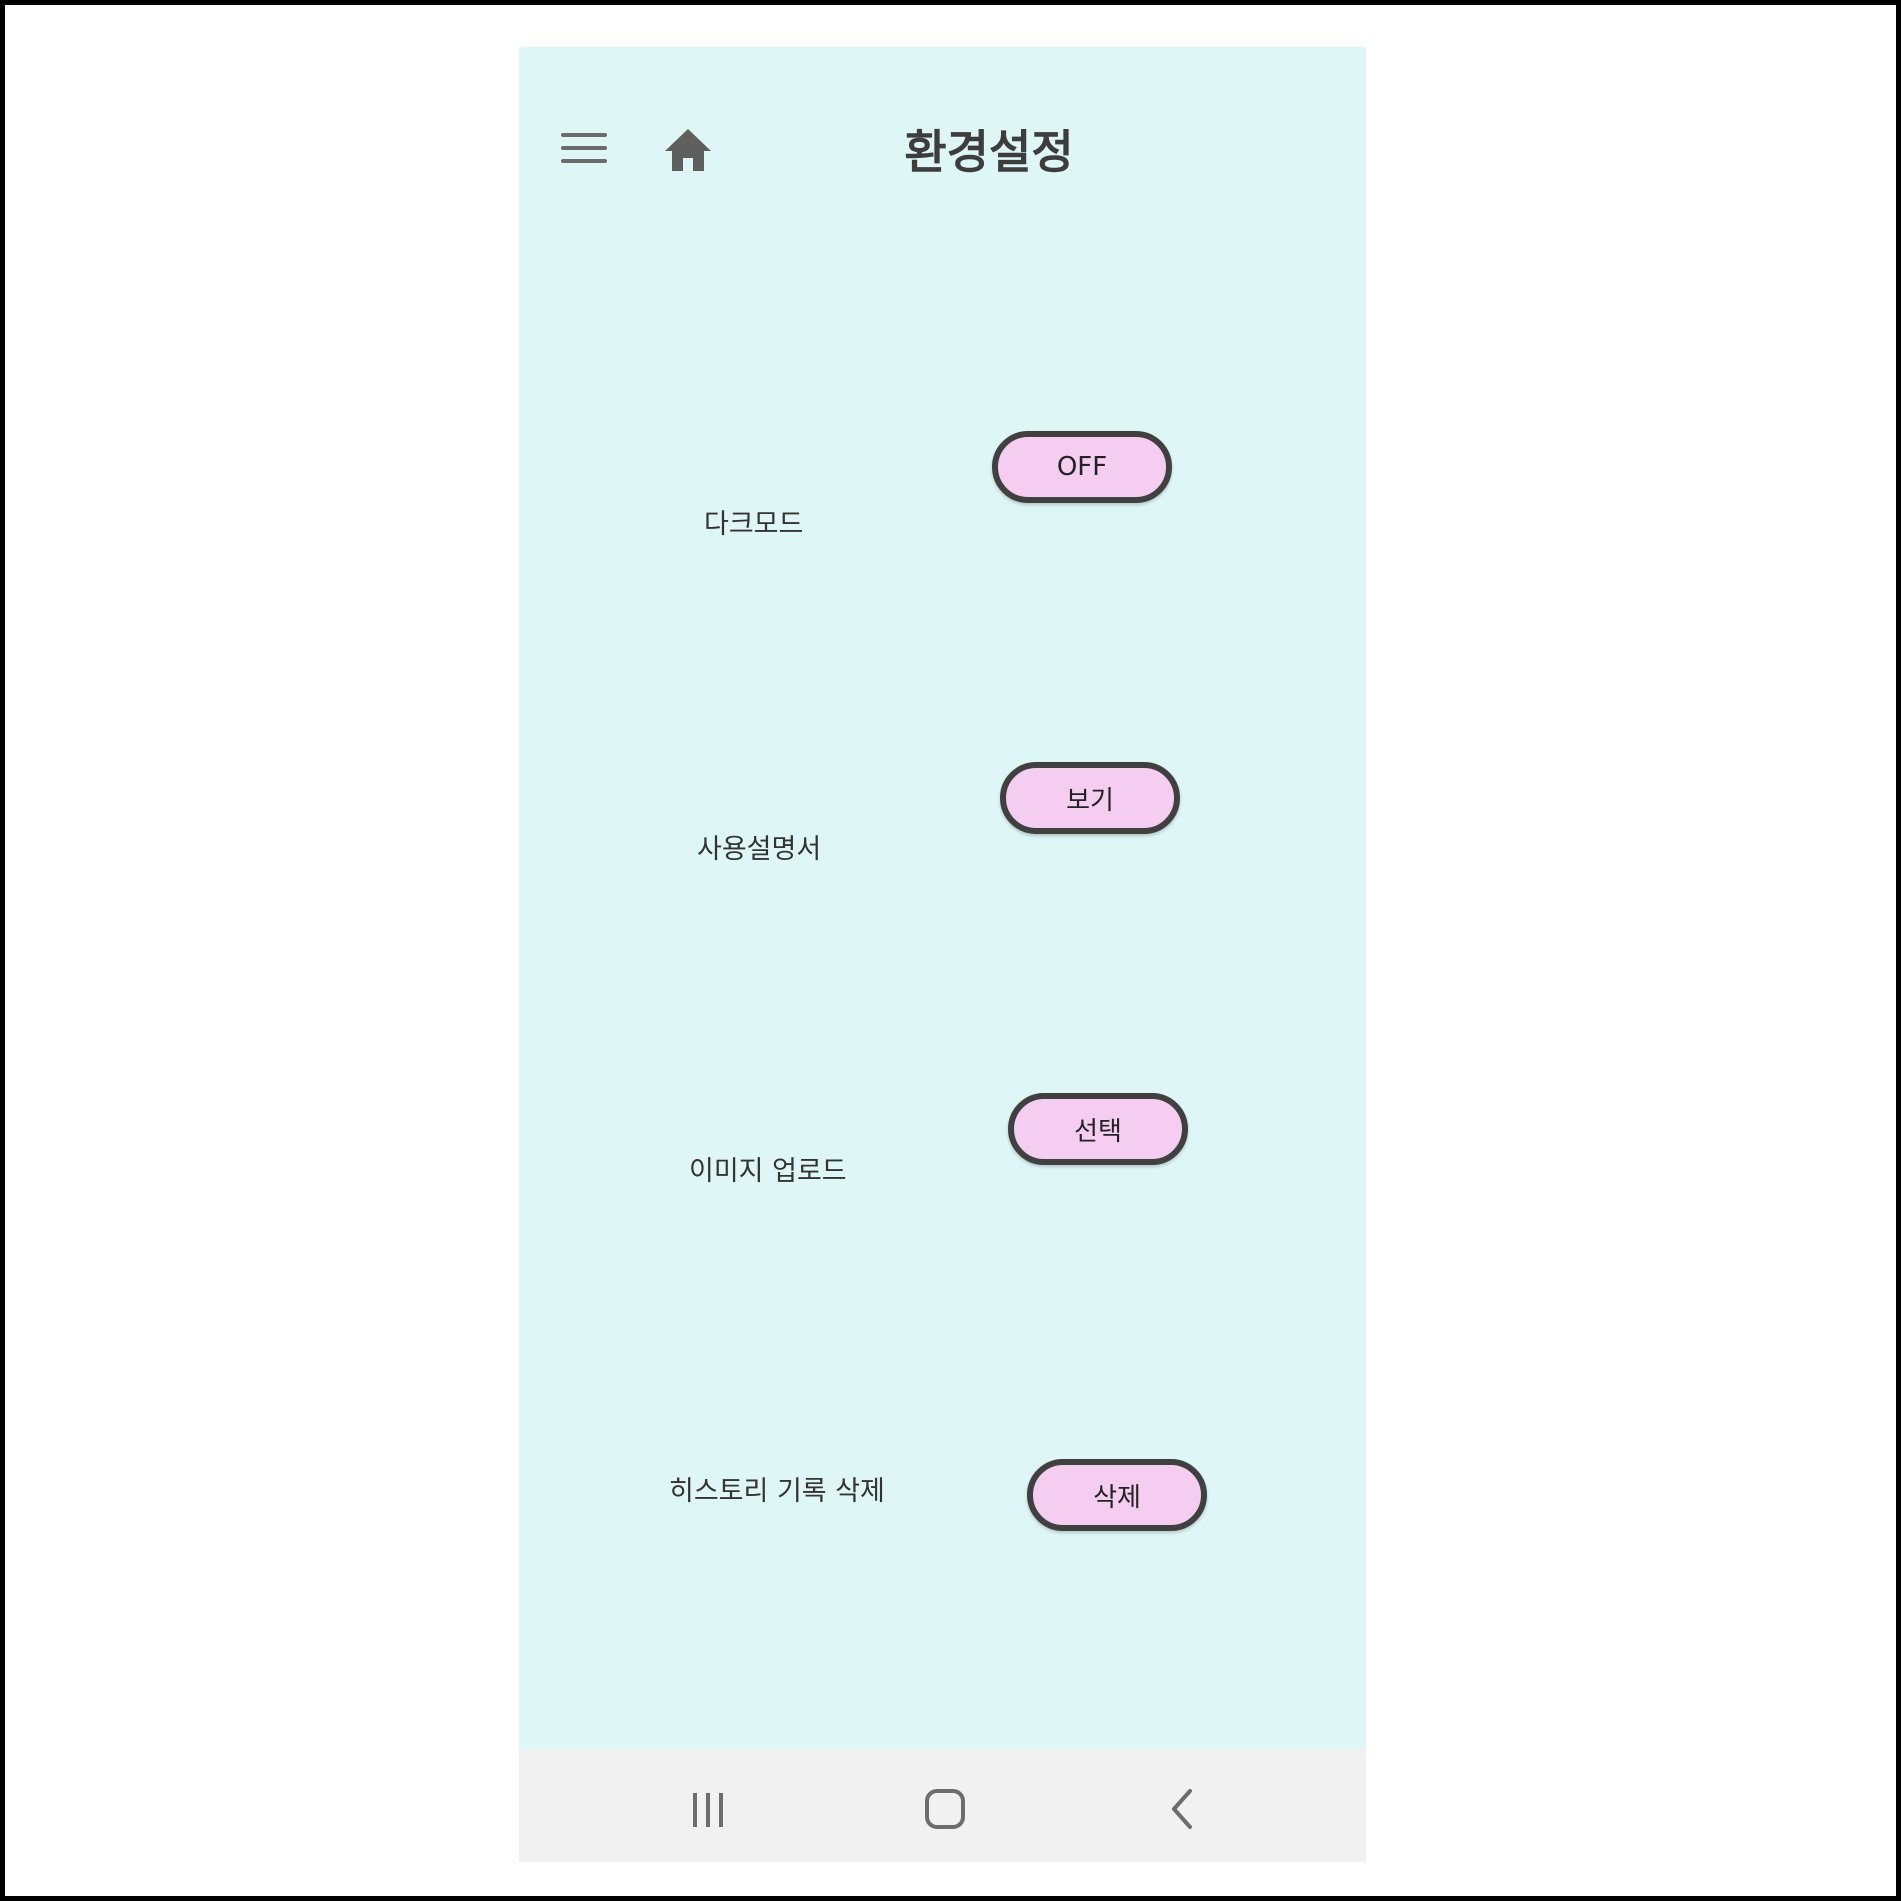 The height and width of the screenshot is (1901, 1901). Describe the element at coordinates (1082, 467) in the screenshot. I see `dark-mode-toggle-button: OFF` at that location.